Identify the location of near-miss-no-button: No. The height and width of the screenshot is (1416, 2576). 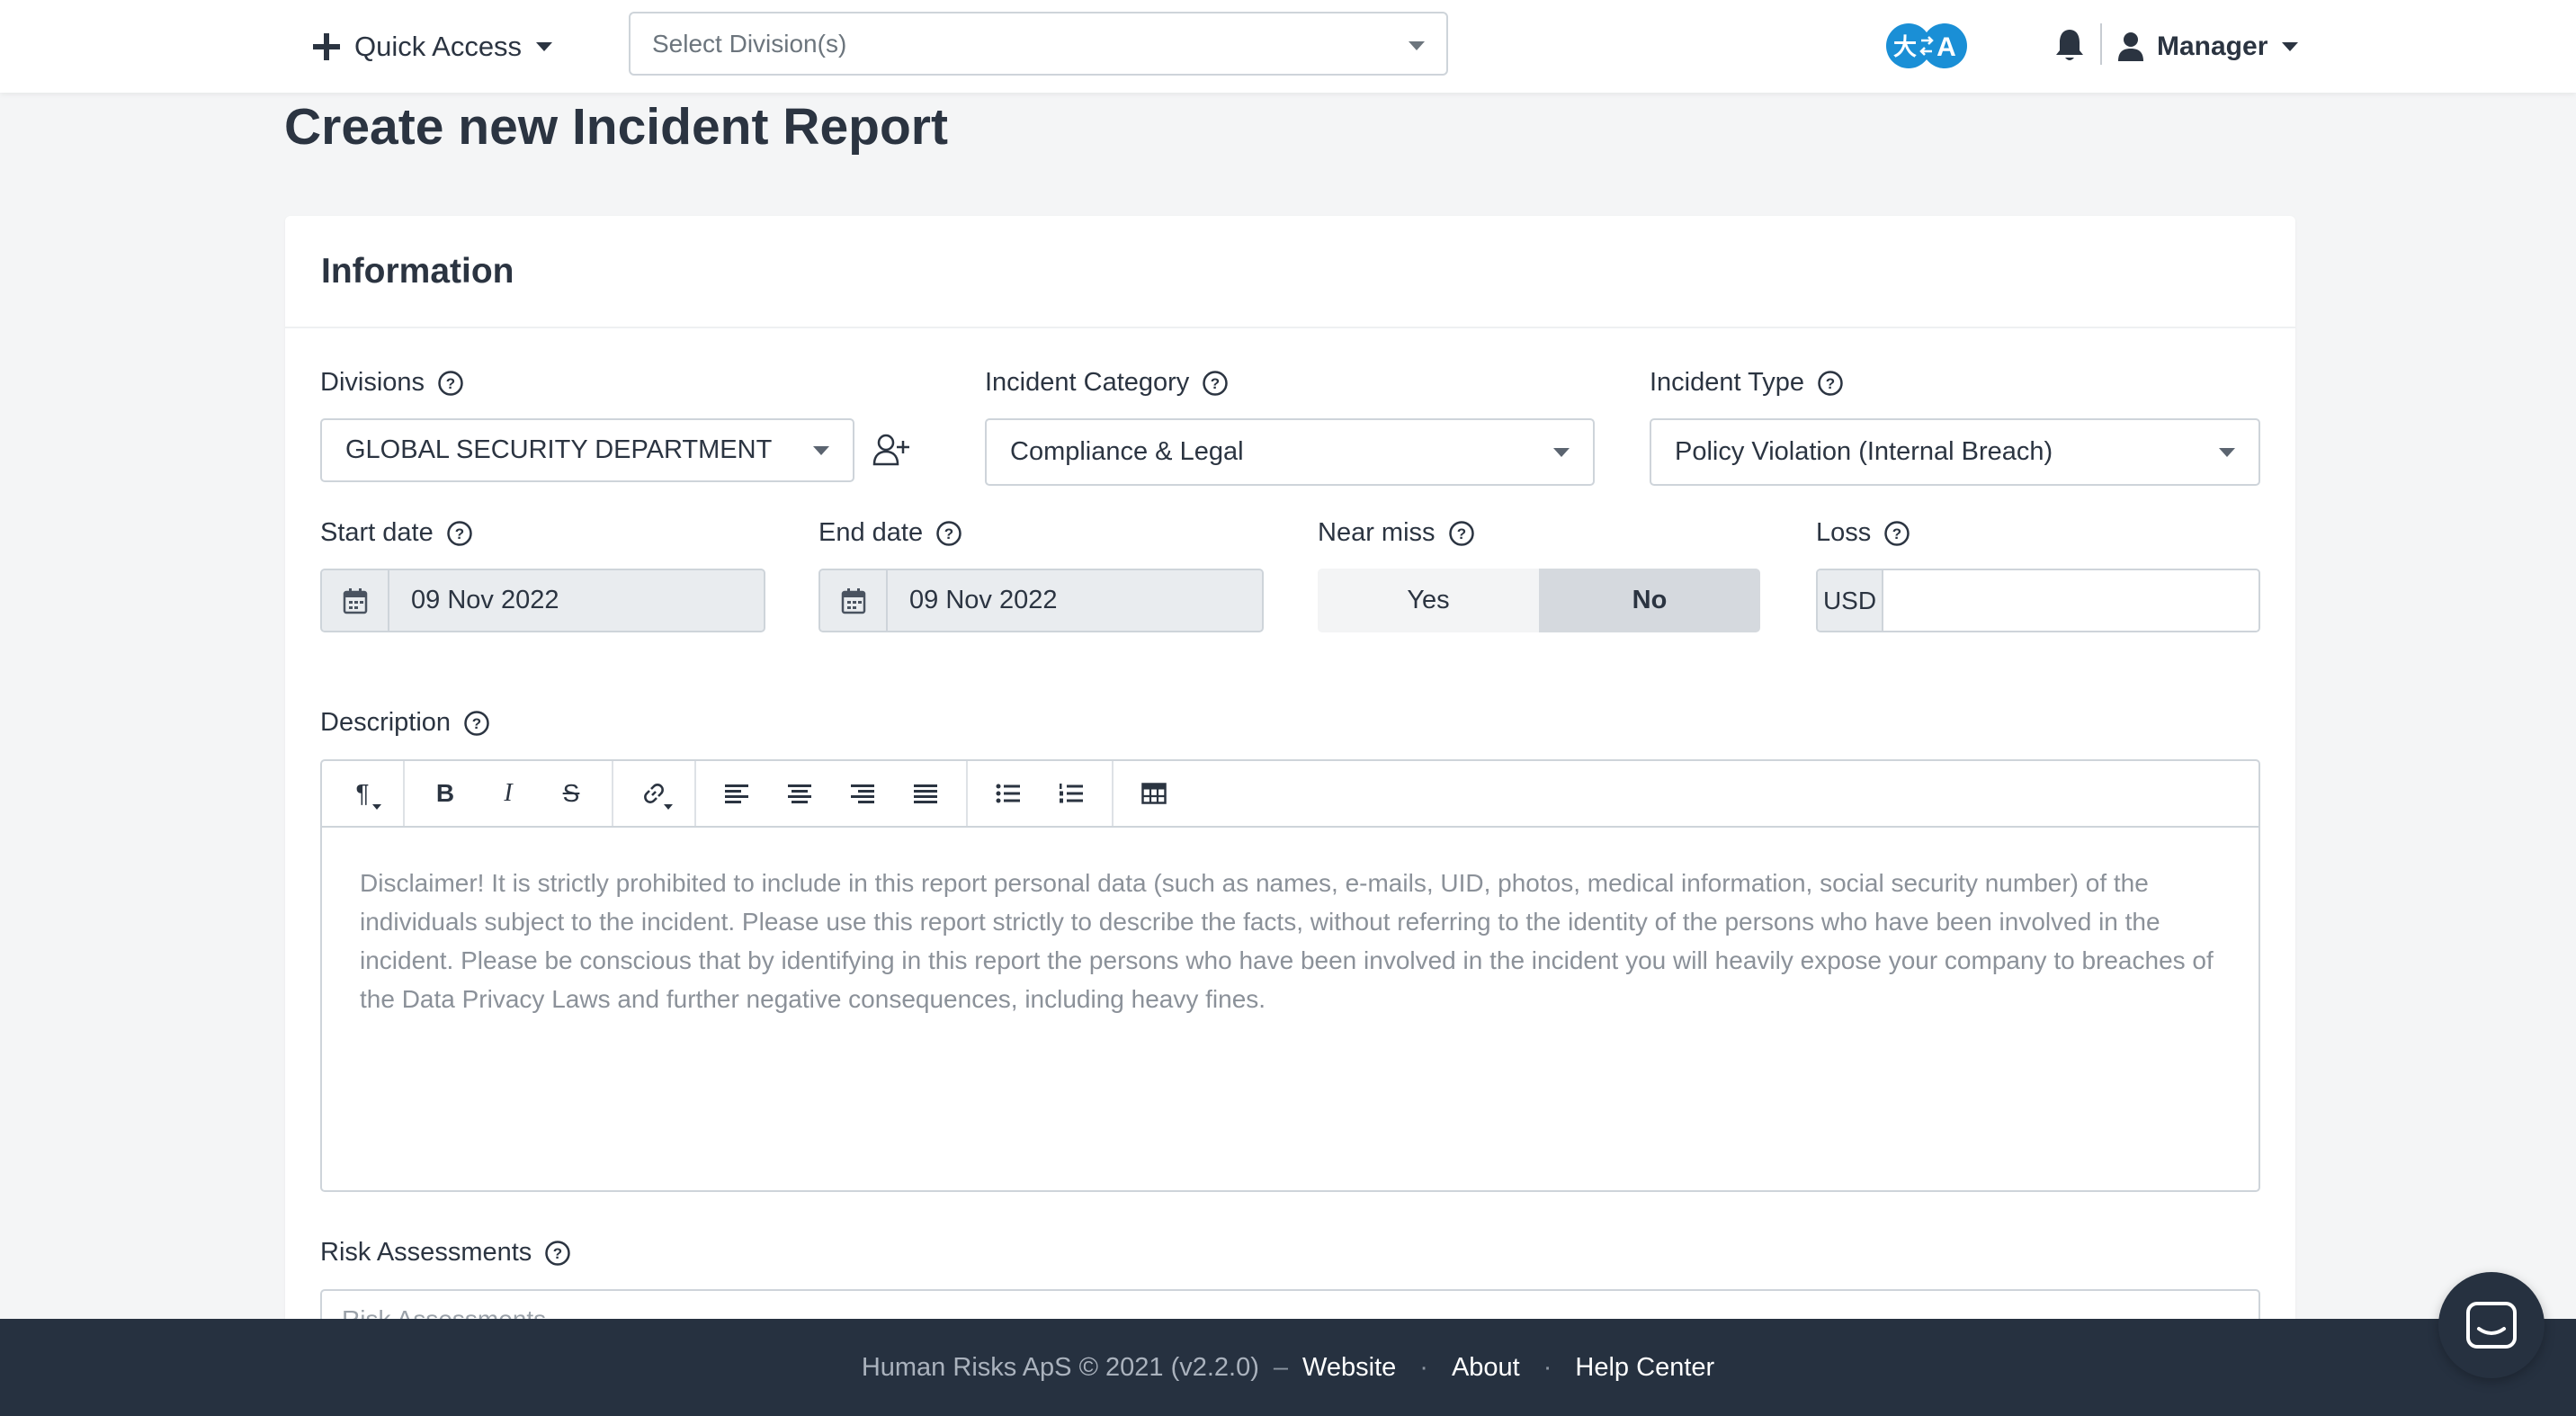
(1649, 600).